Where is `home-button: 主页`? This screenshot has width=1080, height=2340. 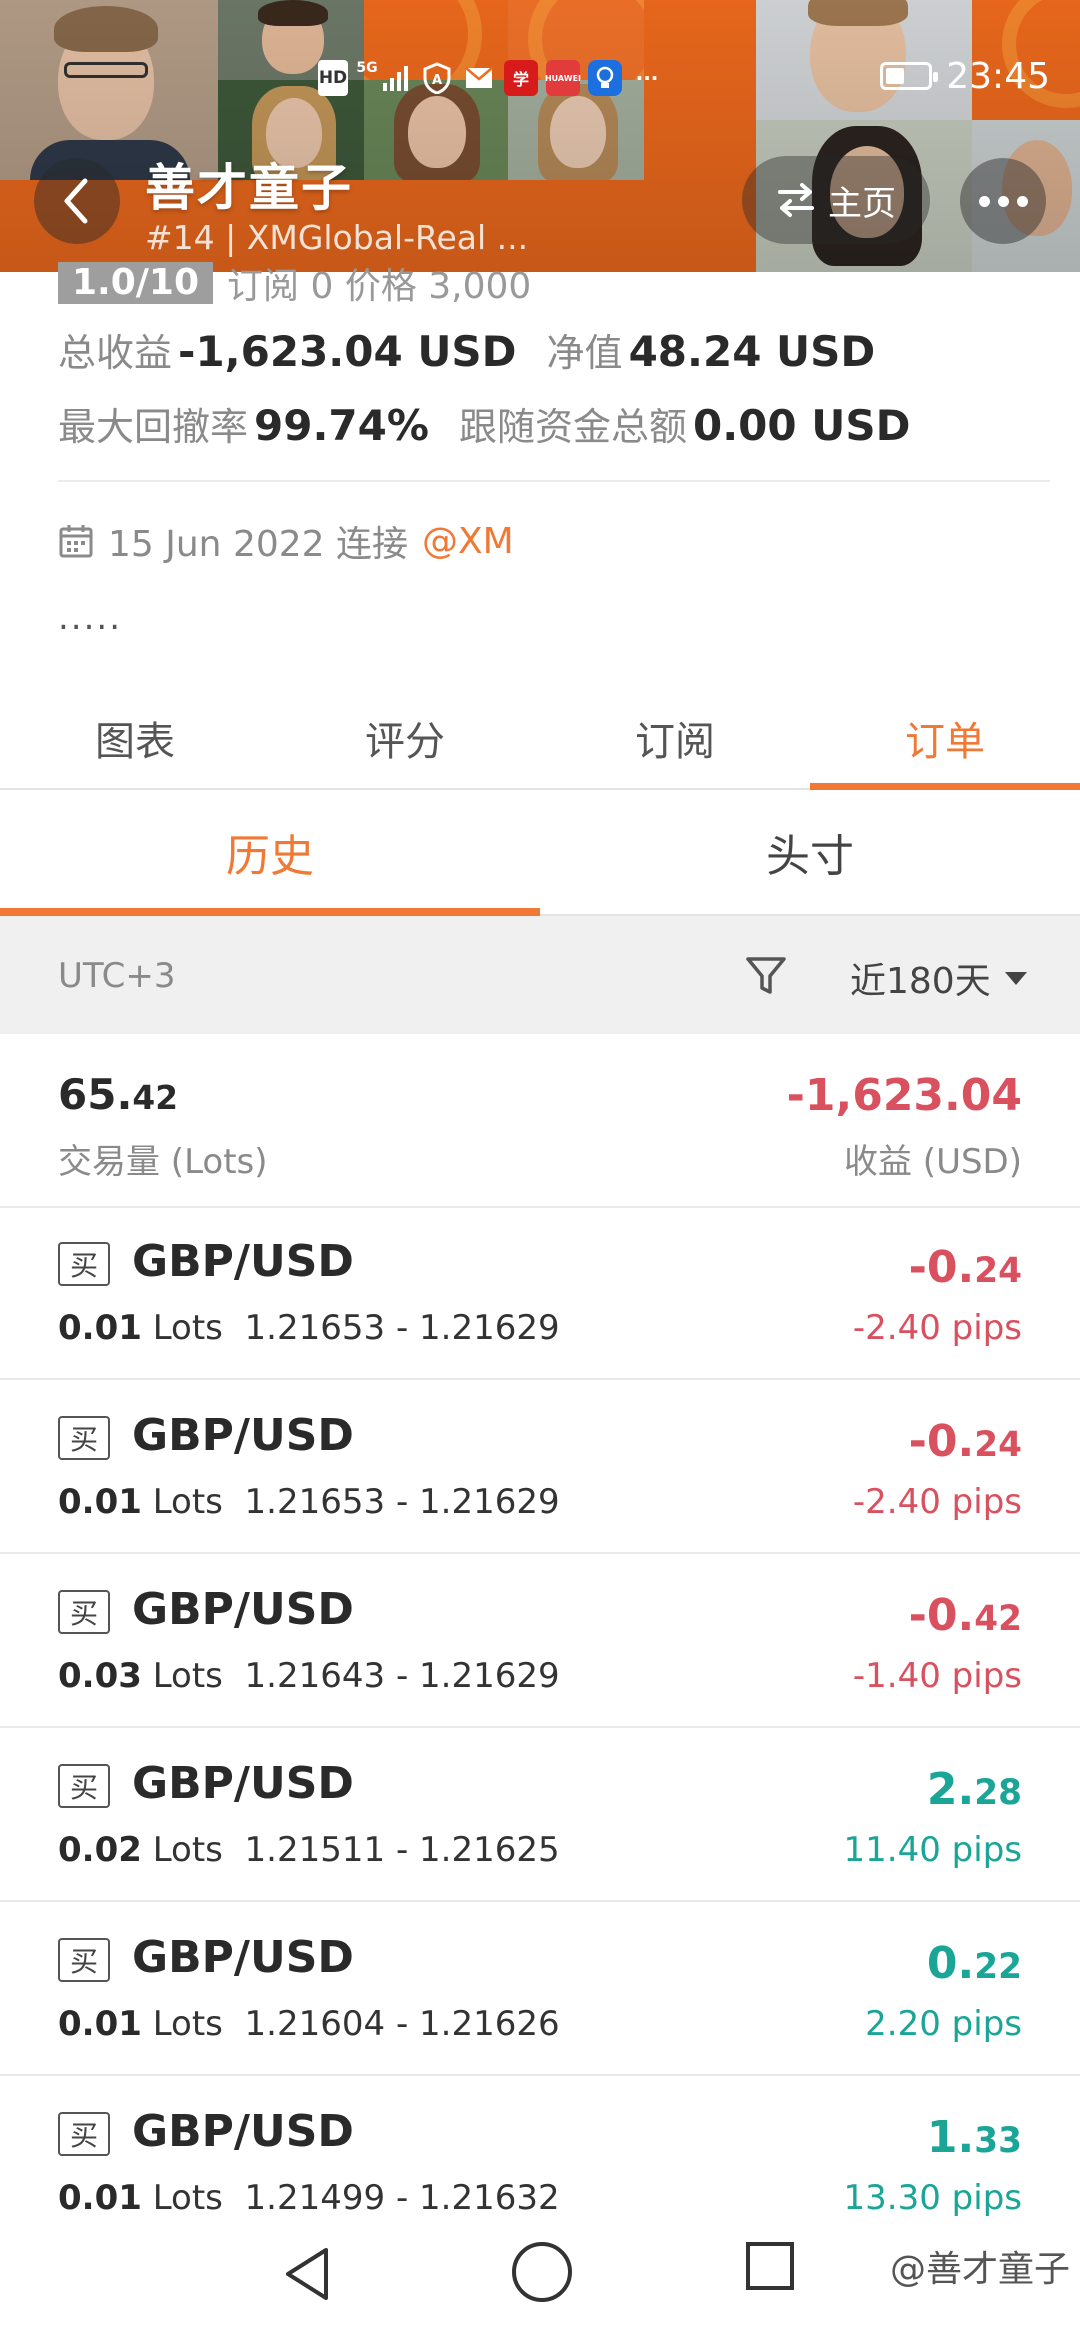 home-button: 主页 is located at coordinates (836, 200).